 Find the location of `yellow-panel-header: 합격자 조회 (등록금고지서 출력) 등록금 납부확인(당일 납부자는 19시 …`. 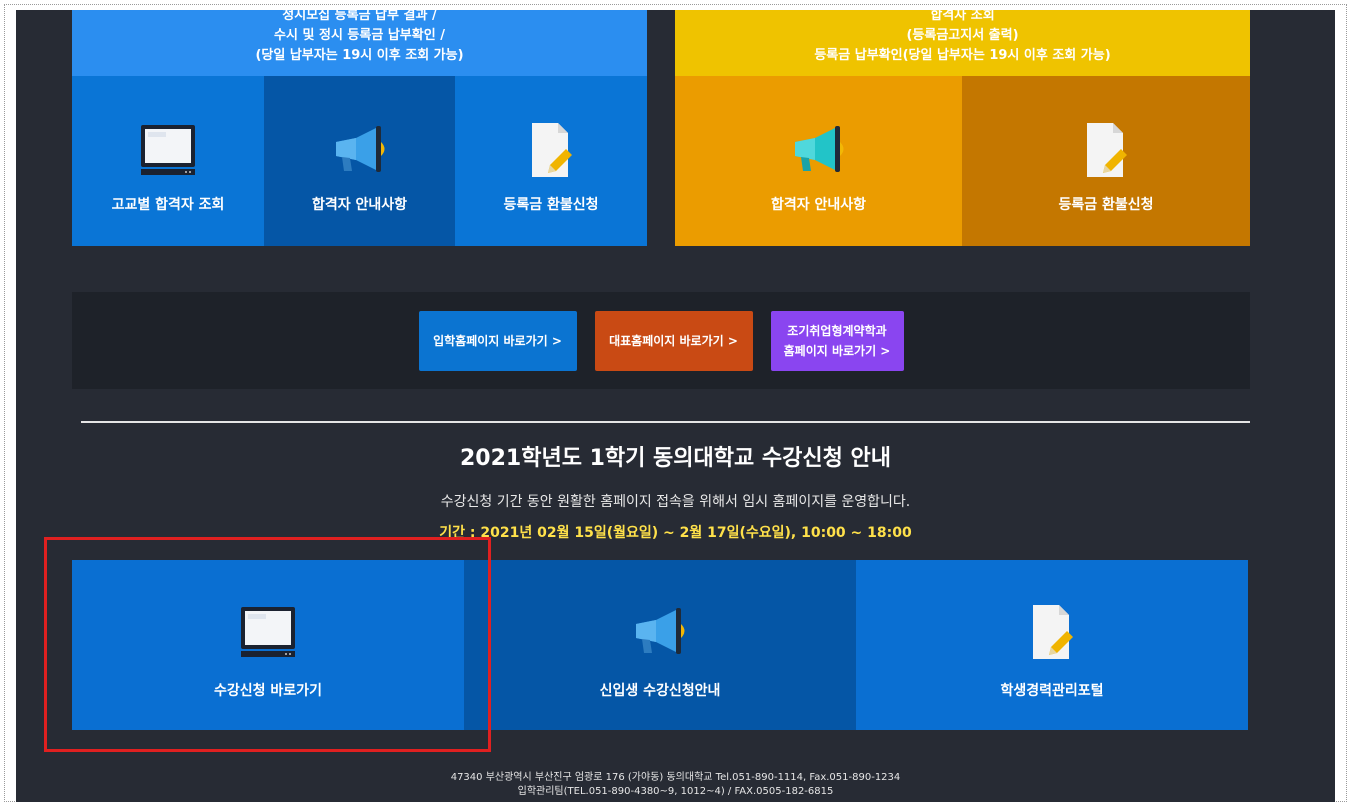

yellow-panel-header: 합격자 조회 (등록금고지서 출력) 등록금 납부확인(당일 납부자는 19시 … is located at coordinates (962, 43).